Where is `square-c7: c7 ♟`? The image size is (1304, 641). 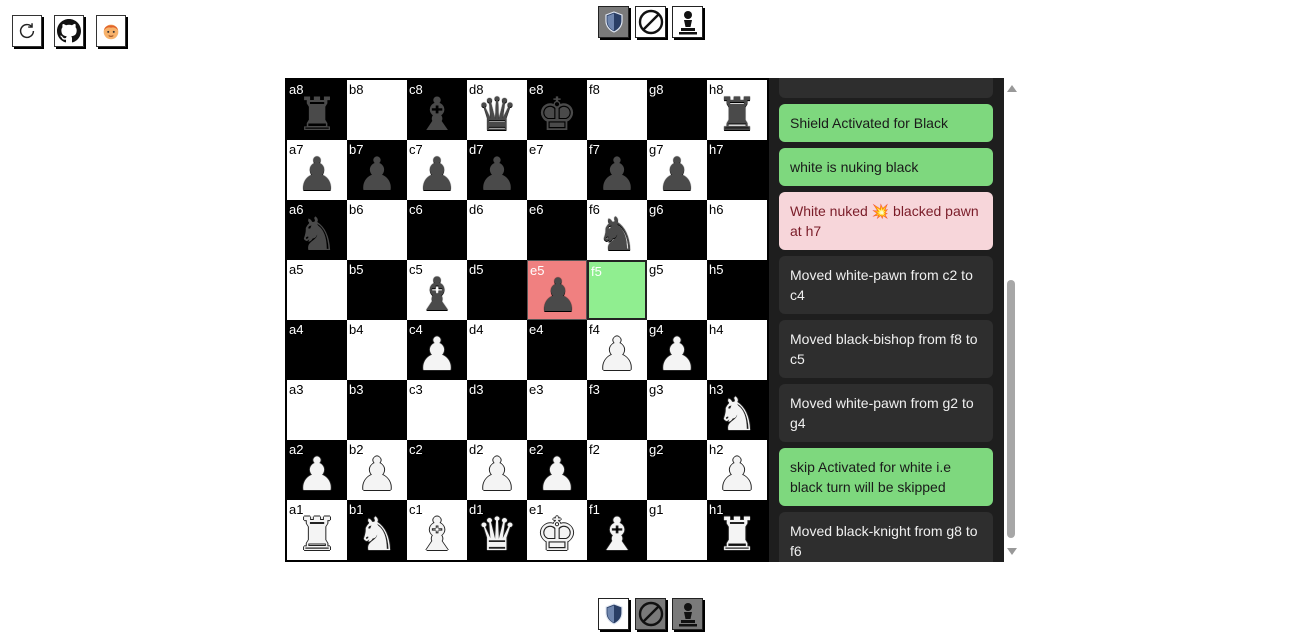
square-c7: c7 ♟ is located at coordinates (437, 170).